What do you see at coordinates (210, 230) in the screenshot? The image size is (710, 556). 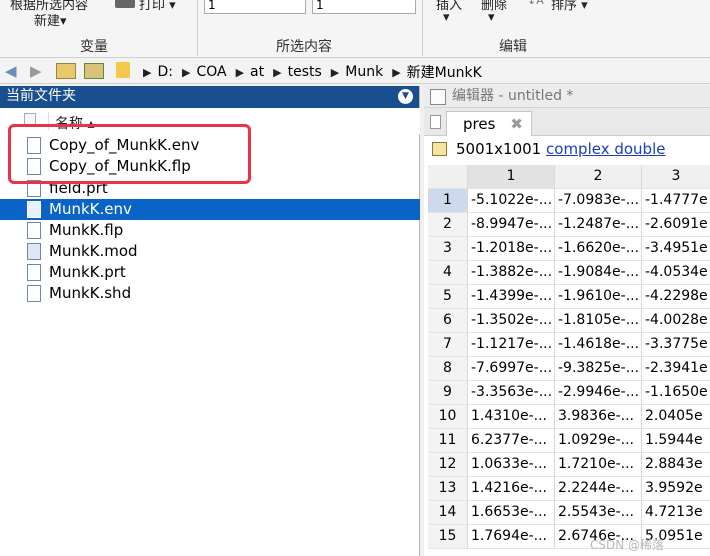 I see `file-row: MunkK.flp` at bounding box center [210, 230].